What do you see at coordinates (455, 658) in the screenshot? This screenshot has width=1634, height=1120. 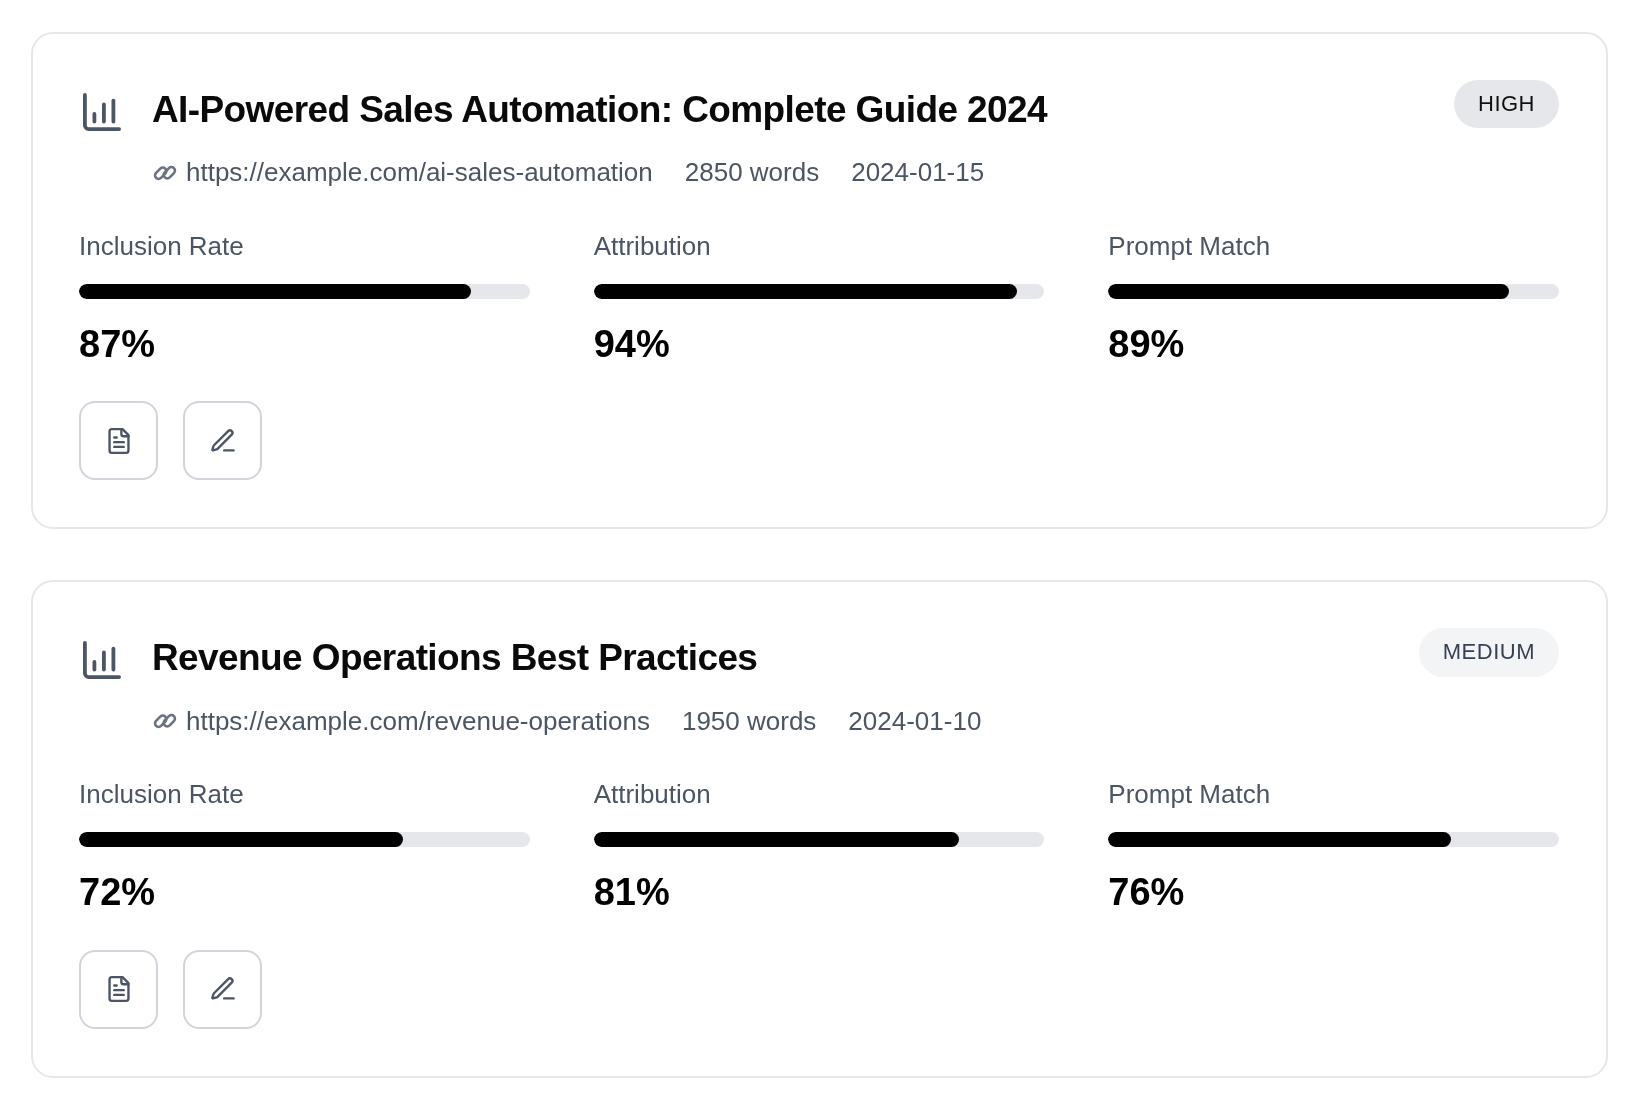 I see `card-title: Revenue Operations Best Practices` at bounding box center [455, 658].